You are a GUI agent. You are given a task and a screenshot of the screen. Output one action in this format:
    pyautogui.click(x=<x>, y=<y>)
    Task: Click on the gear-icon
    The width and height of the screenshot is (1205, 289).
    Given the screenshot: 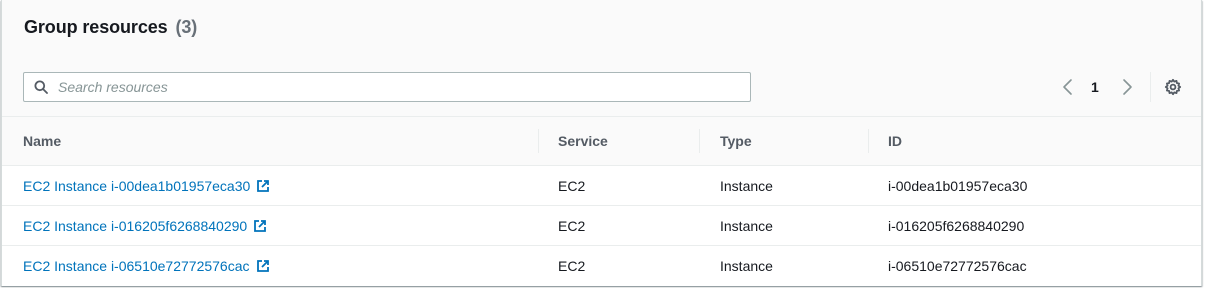 What is the action you would take?
    pyautogui.click(x=1173, y=87)
    